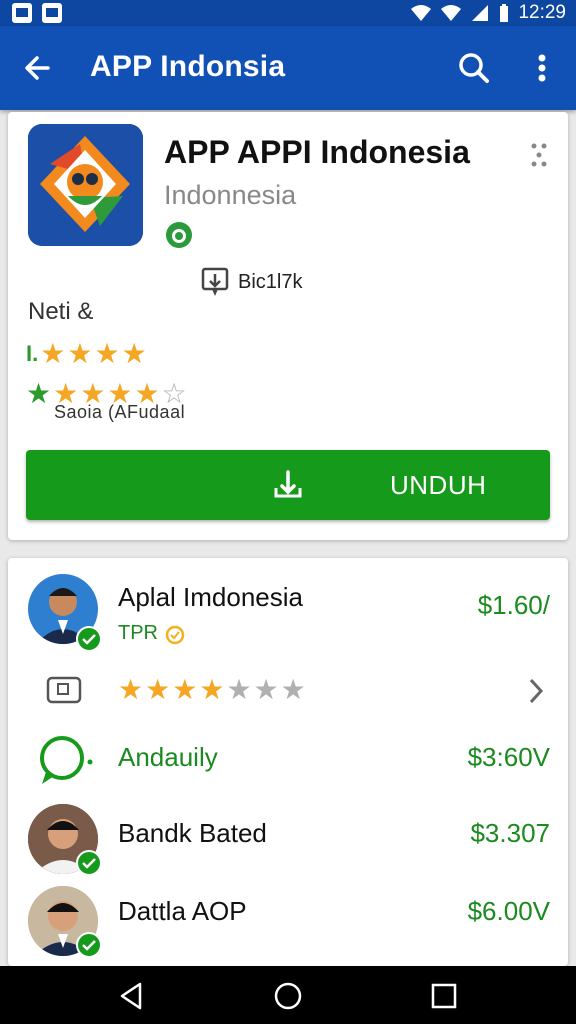 The image size is (576, 1024). What do you see at coordinates (317, 152) in the screenshot?
I see `app-name: APP APPI Indonesia` at bounding box center [317, 152].